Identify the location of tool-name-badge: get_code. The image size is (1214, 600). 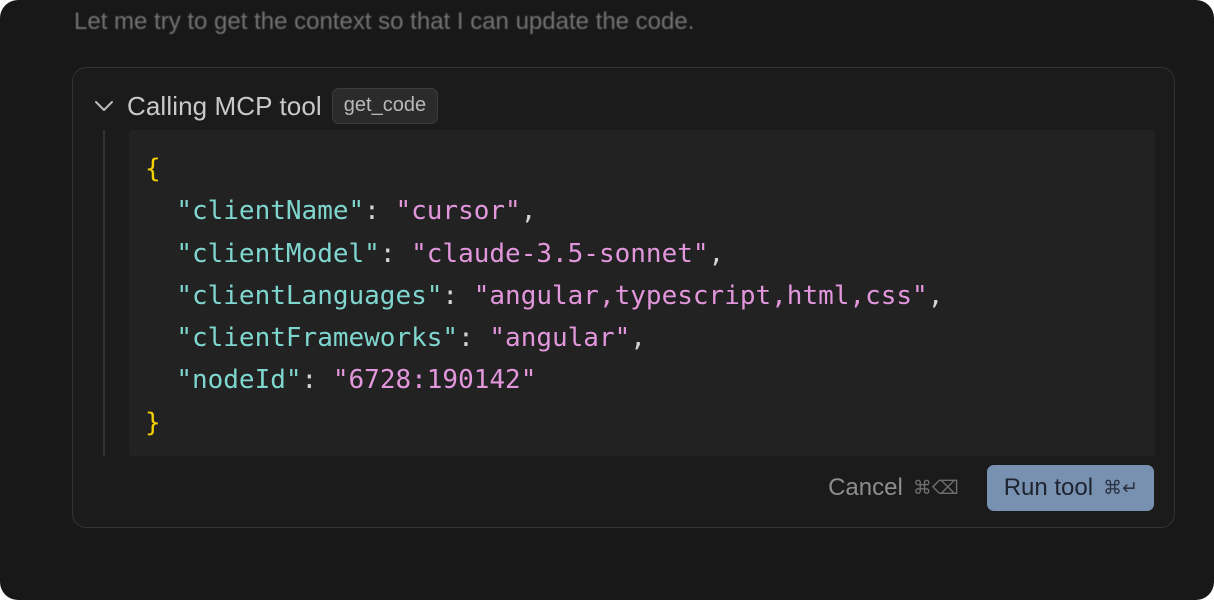
(385, 106).